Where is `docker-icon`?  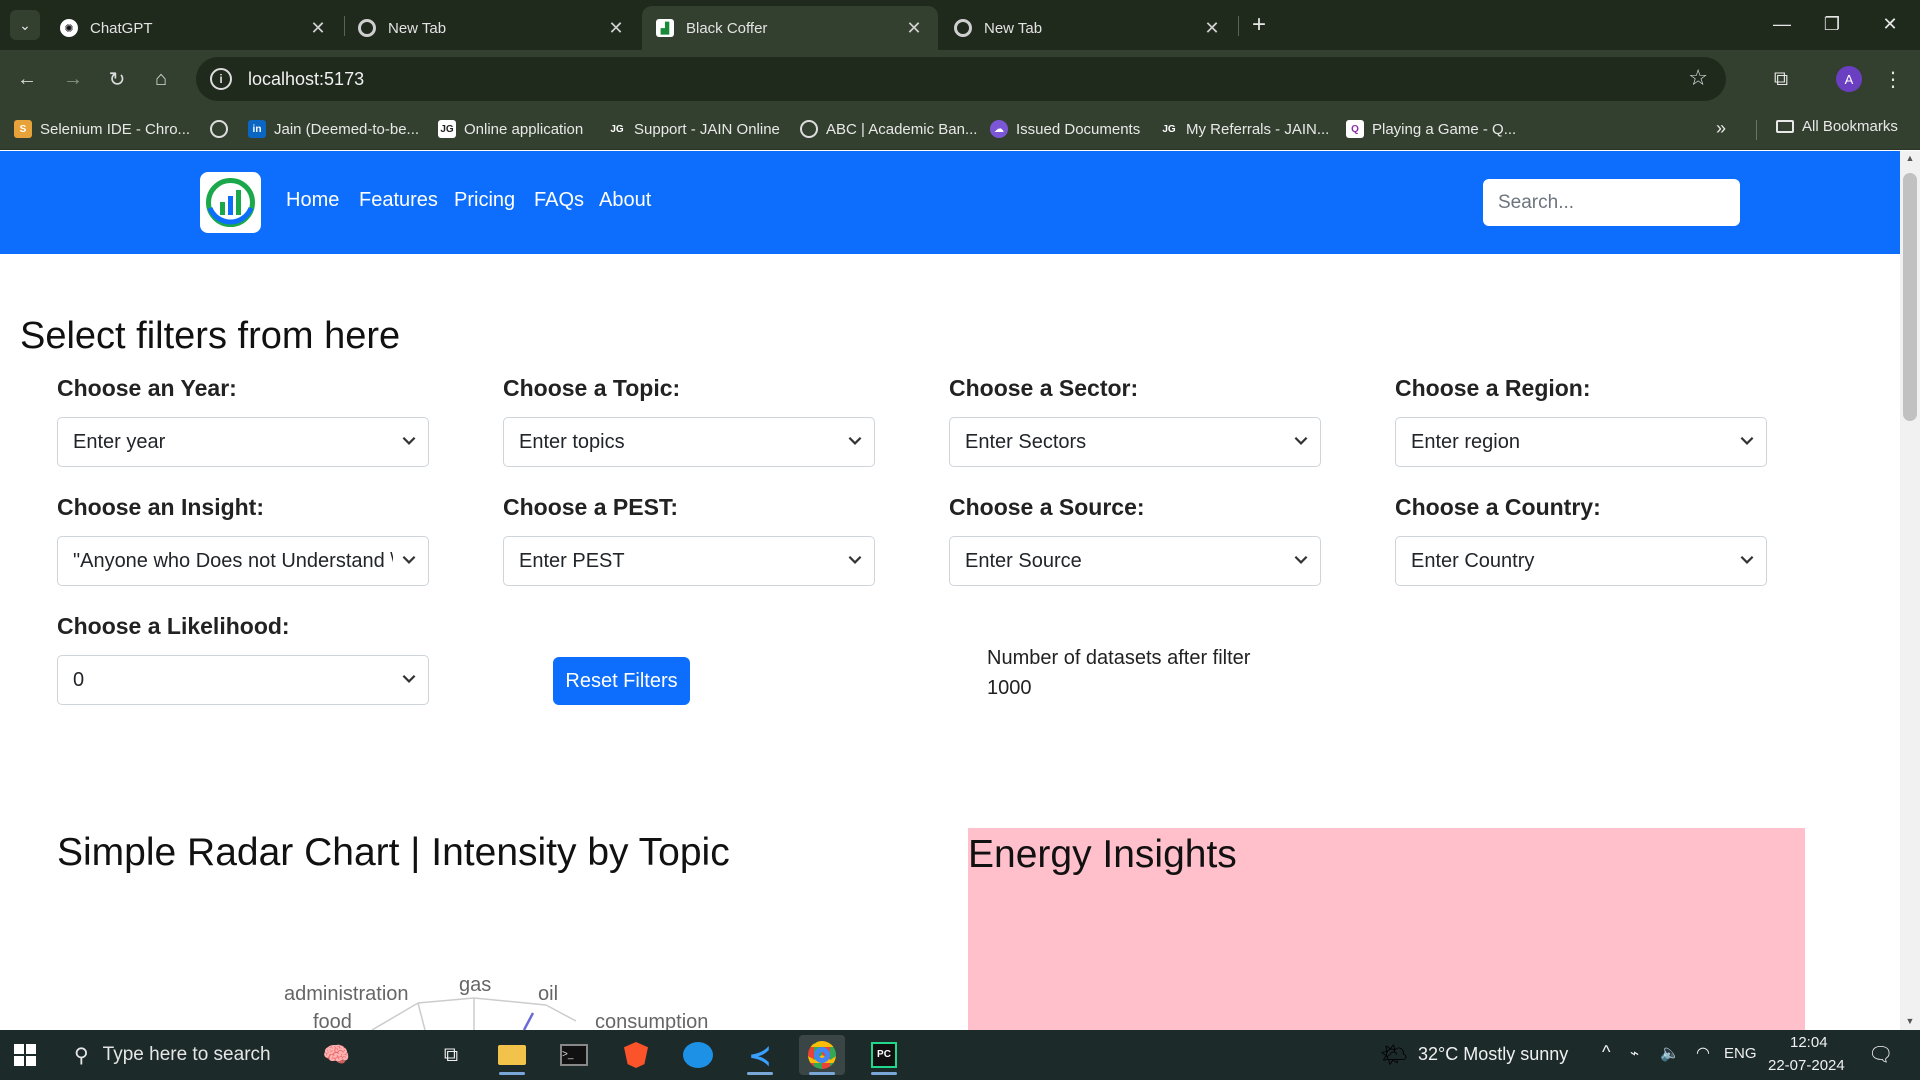
docker-icon is located at coordinates (698, 1055).